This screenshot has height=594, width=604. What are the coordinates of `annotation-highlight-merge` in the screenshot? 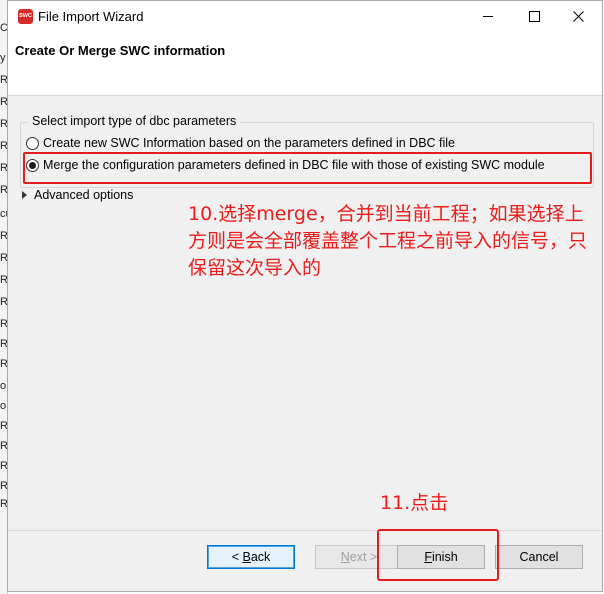 It's located at (307, 168).